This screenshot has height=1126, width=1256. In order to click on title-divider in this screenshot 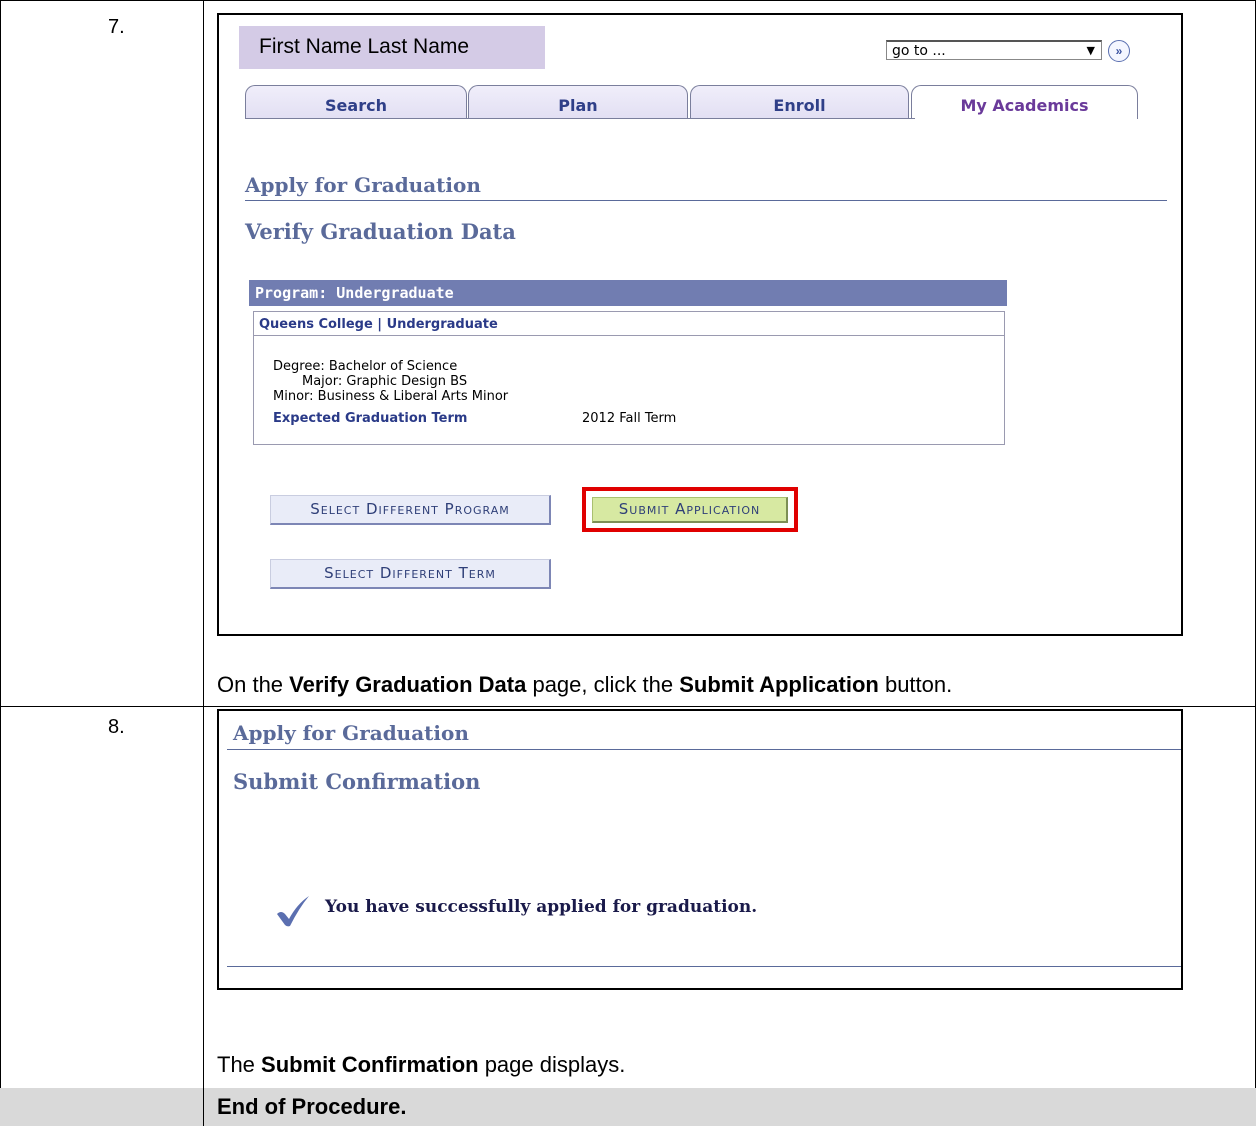, I will do `click(706, 200)`.